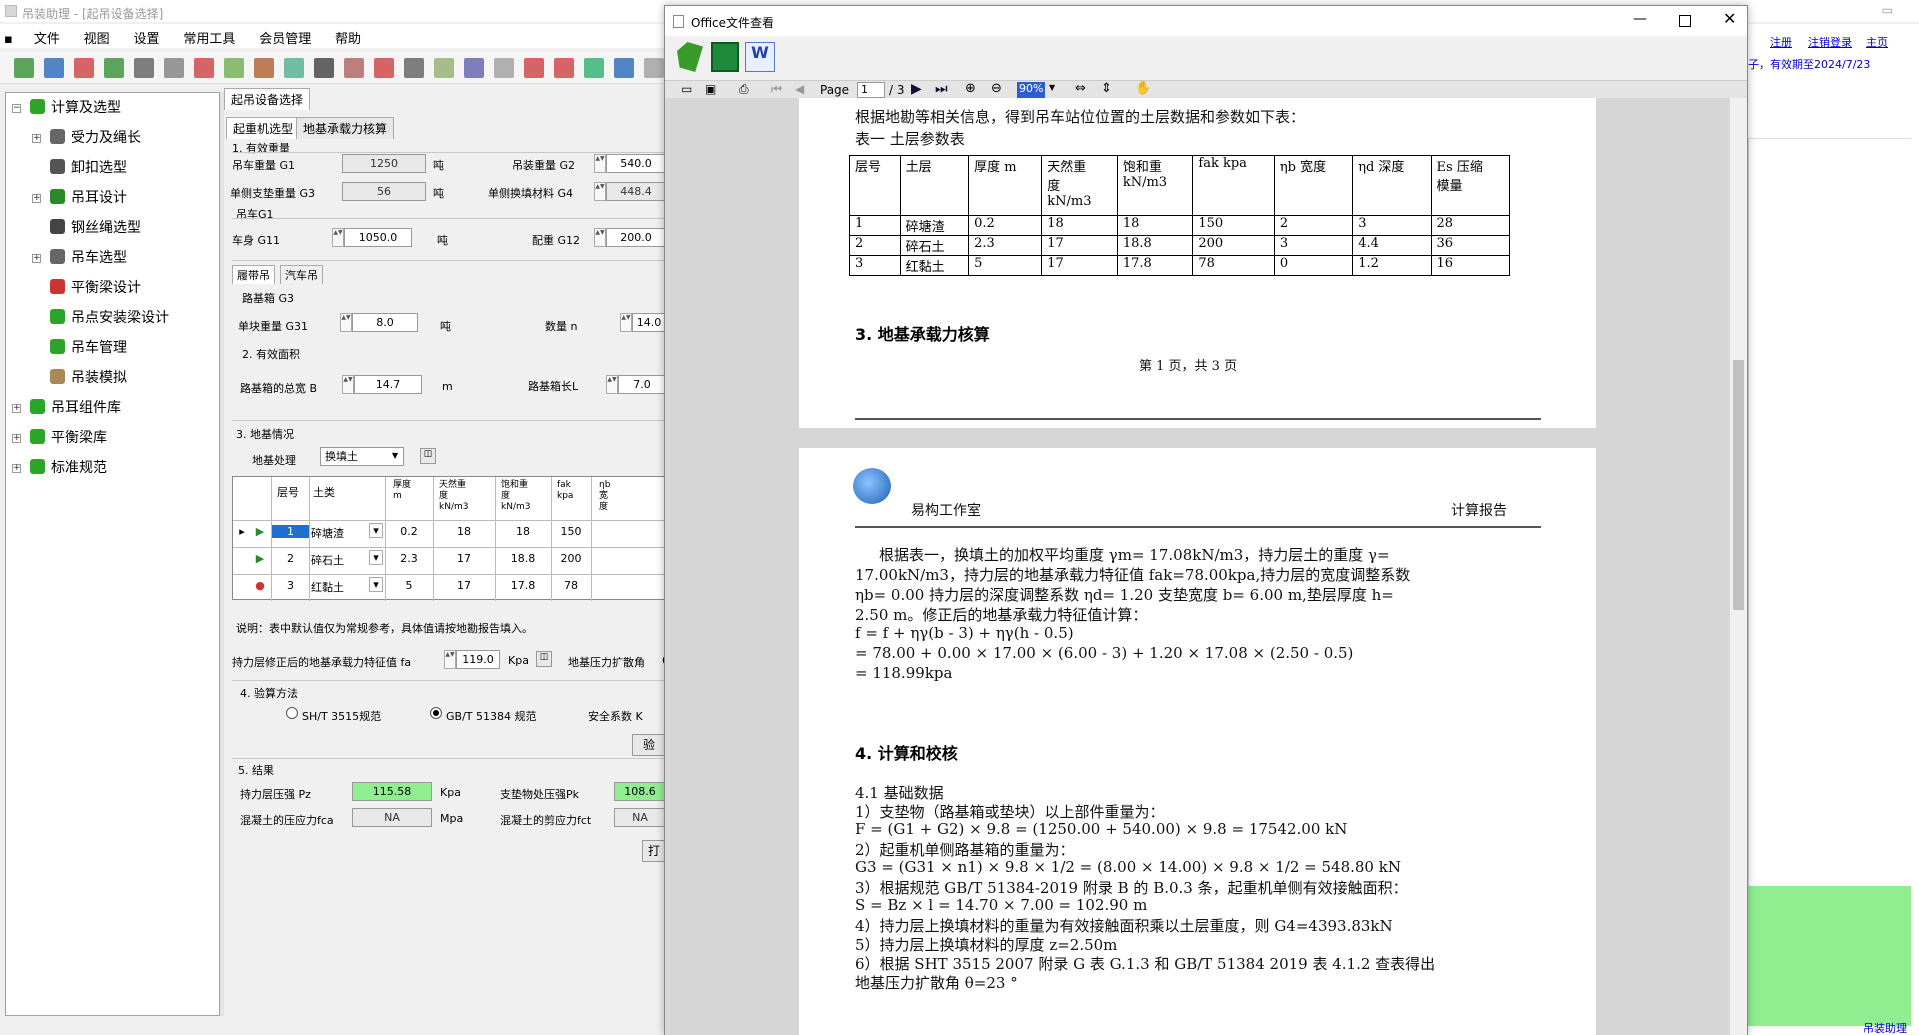 The image size is (1919, 1035). What do you see at coordinates (640, 791) in the screenshot?
I see `pk-field: 108.6` at bounding box center [640, 791].